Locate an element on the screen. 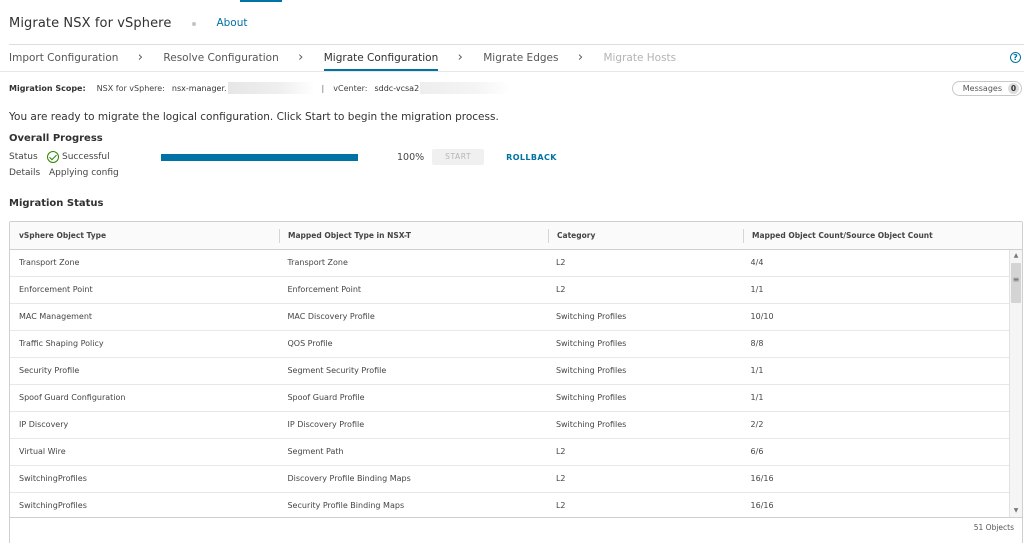 The width and height of the screenshot is (1024, 543). grid-footer-count: 51 Objects is located at coordinates (516, 530).